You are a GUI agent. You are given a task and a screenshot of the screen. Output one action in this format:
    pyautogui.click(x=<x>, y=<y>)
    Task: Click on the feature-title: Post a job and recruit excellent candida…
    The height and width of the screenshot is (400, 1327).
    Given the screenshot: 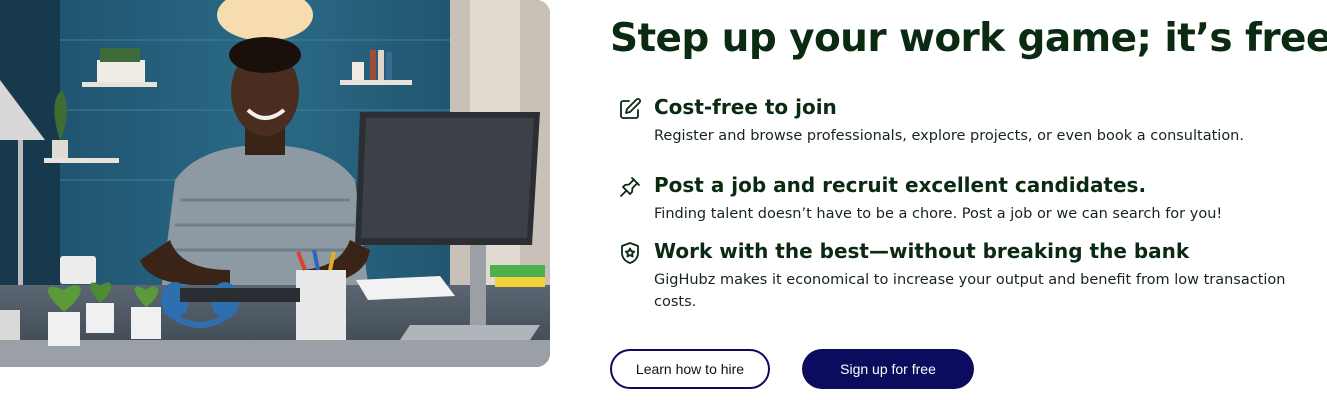 What is the action you would take?
    pyautogui.click(x=900, y=185)
    